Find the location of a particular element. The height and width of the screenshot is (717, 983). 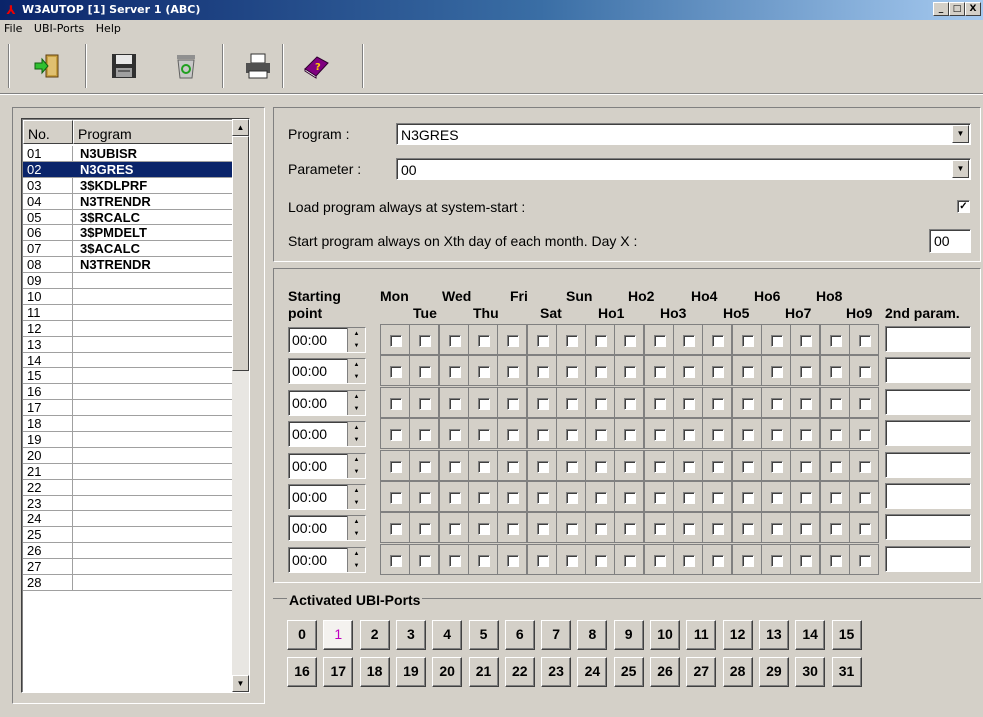

ubi-port-button: 20 is located at coordinates (447, 672).